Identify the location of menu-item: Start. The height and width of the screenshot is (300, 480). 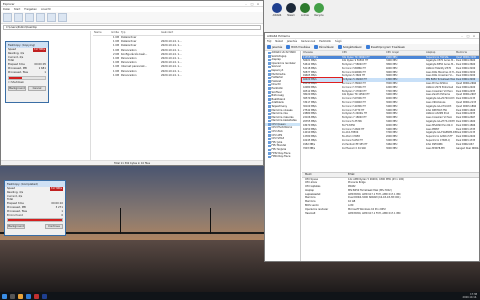
(17, 9).